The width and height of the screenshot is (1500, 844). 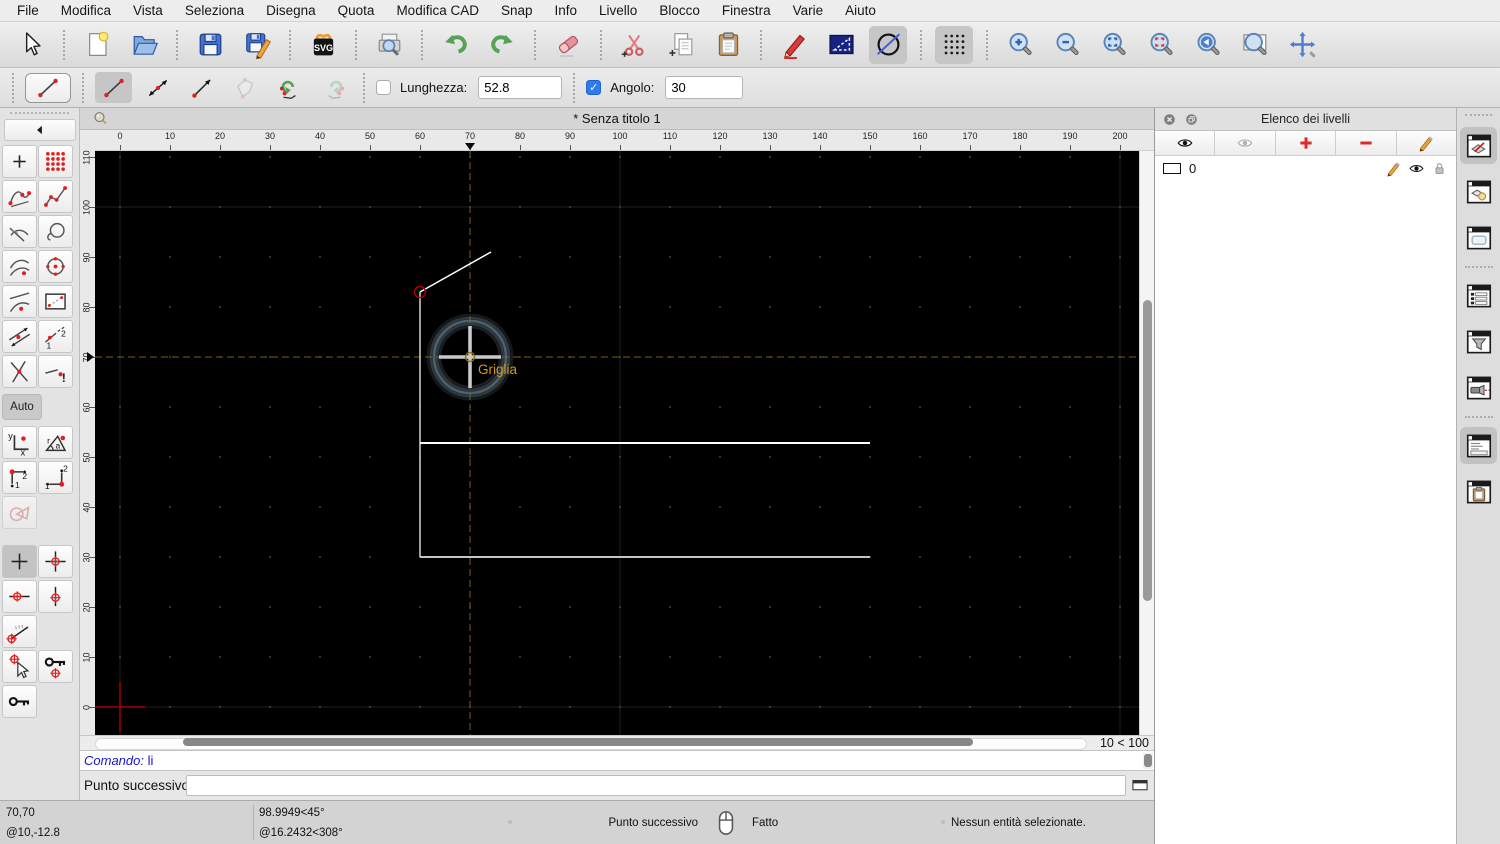 I want to click on angle-checkbox: ✓, so click(x=594, y=87).